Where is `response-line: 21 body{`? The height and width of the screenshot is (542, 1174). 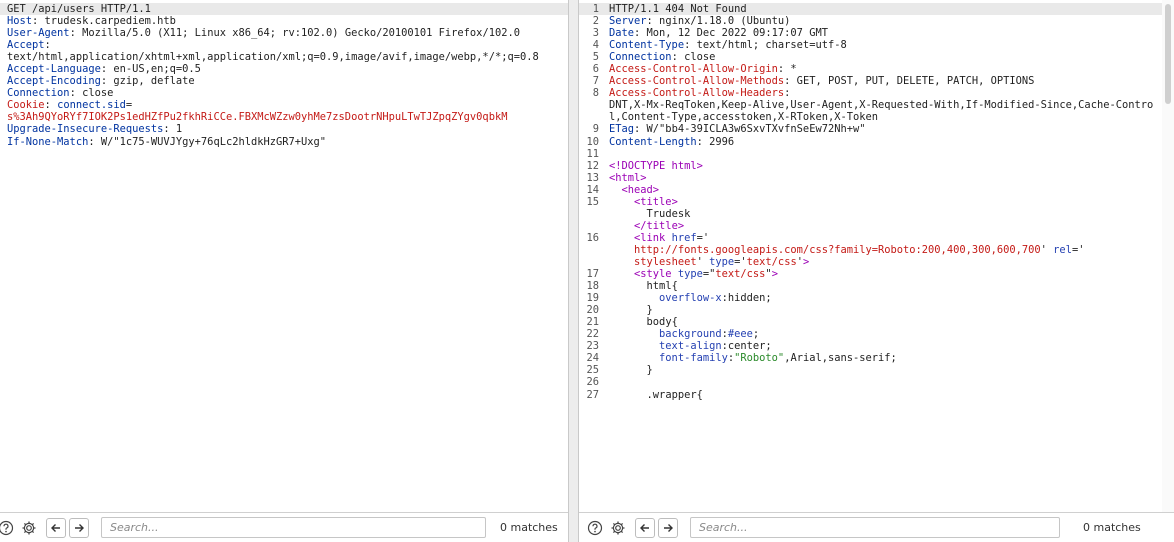 response-line: 21 body{ is located at coordinates (870, 322).